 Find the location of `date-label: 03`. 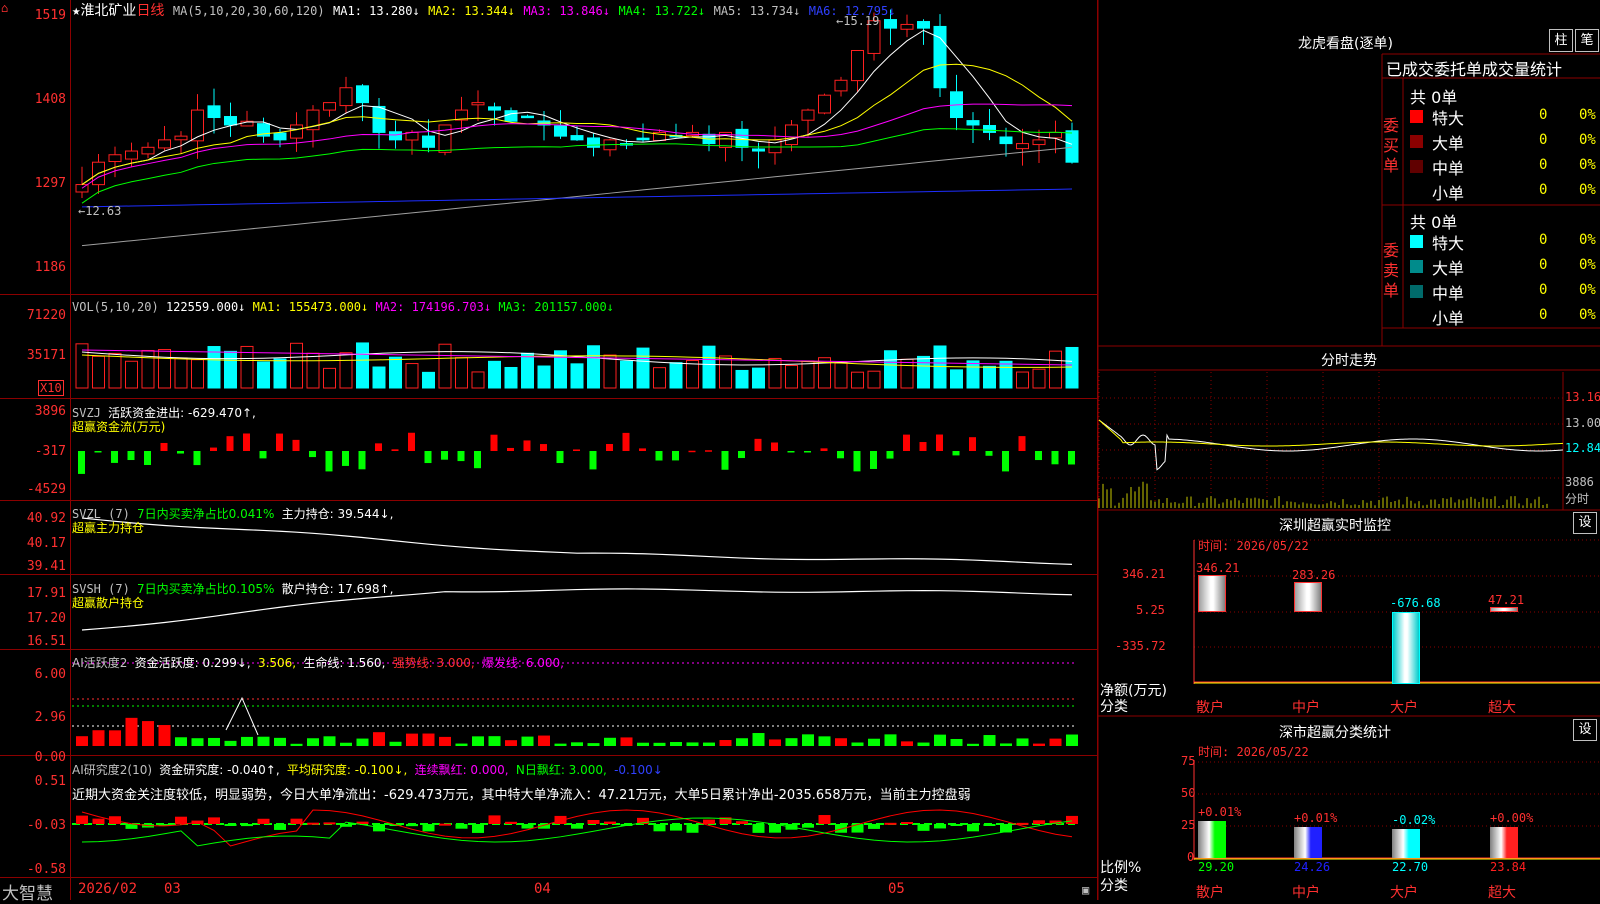

date-label: 03 is located at coordinates (172, 889).